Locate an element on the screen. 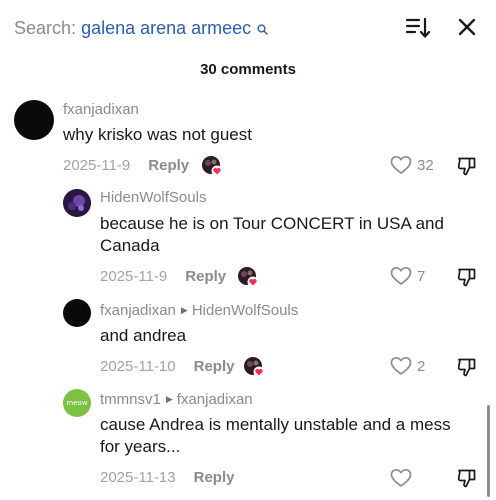  like-count: 7 is located at coordinates (421, 276).